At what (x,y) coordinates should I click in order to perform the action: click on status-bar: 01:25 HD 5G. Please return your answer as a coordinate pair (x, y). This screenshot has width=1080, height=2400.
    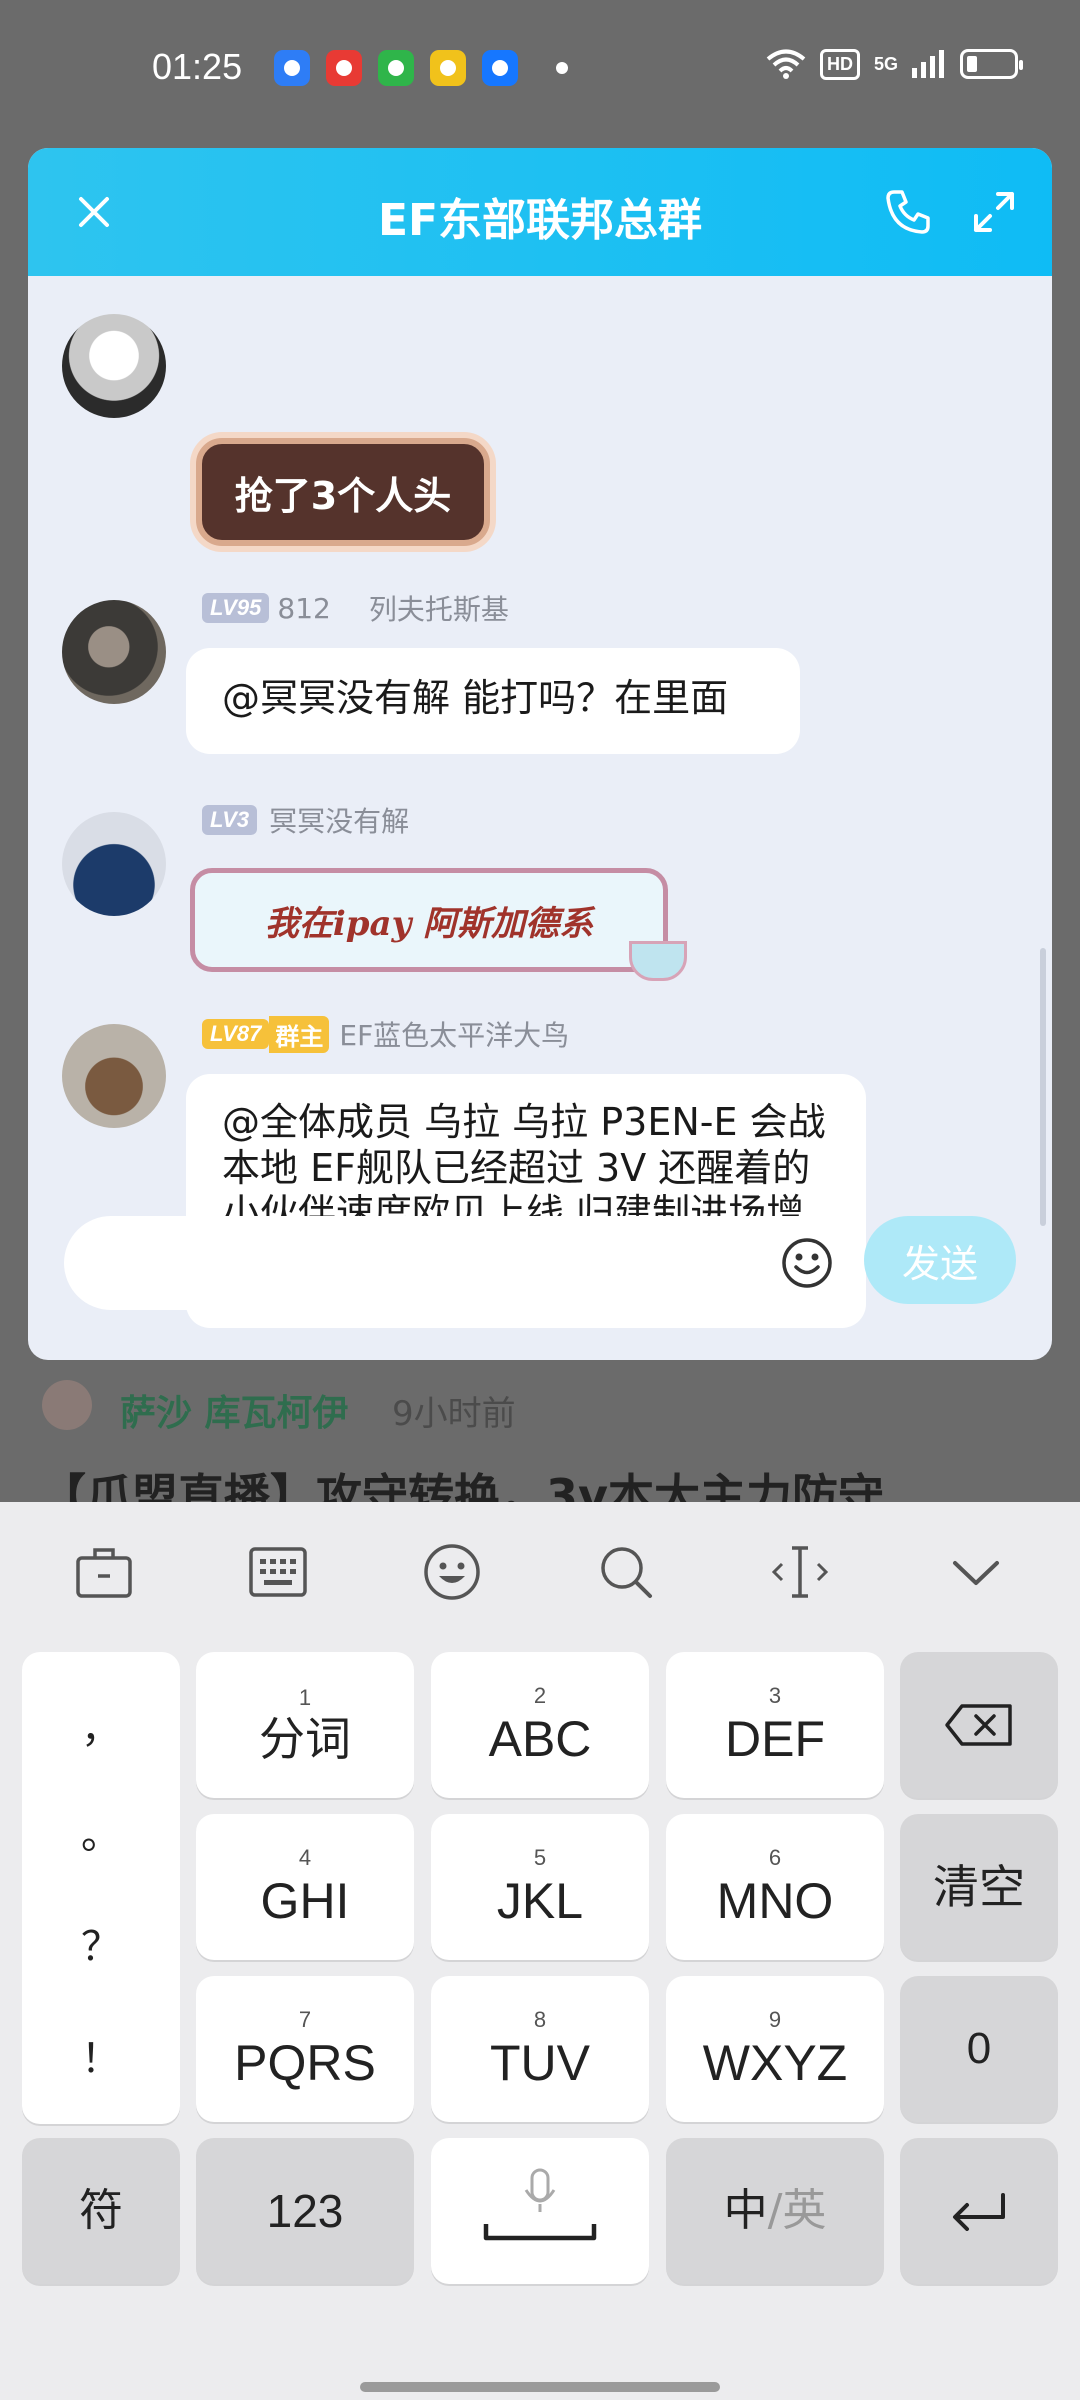
    Looking at the image, I should click on (540, 70).